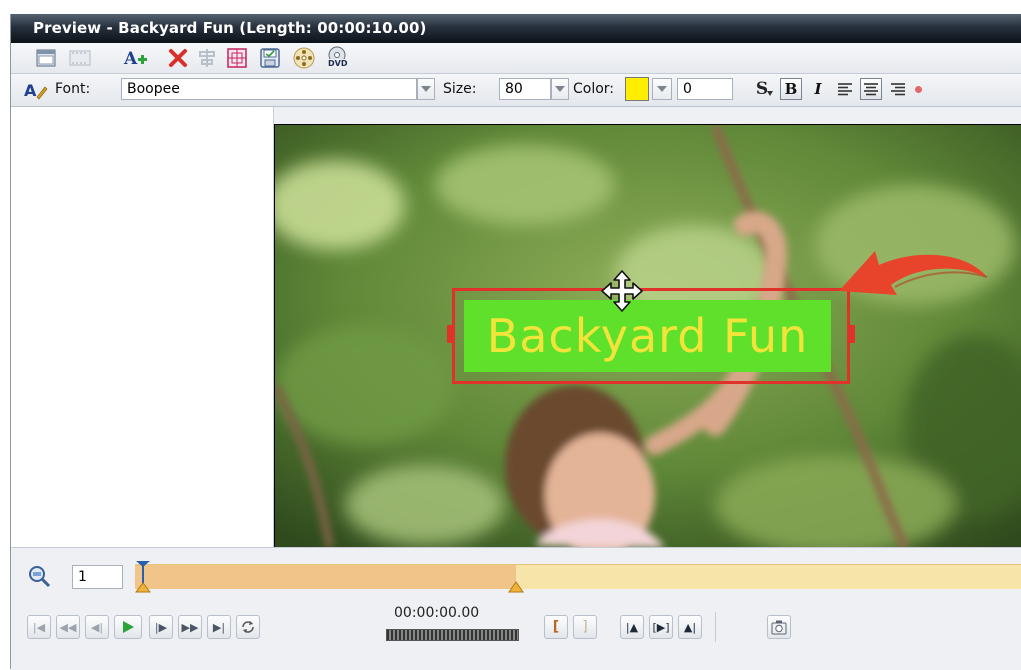 The height and width of the screenshot is (670, 1021). What do you see at coordinates (207, 58) in the screenshot?
I see `align-icon` at bounding box center [207, 58].